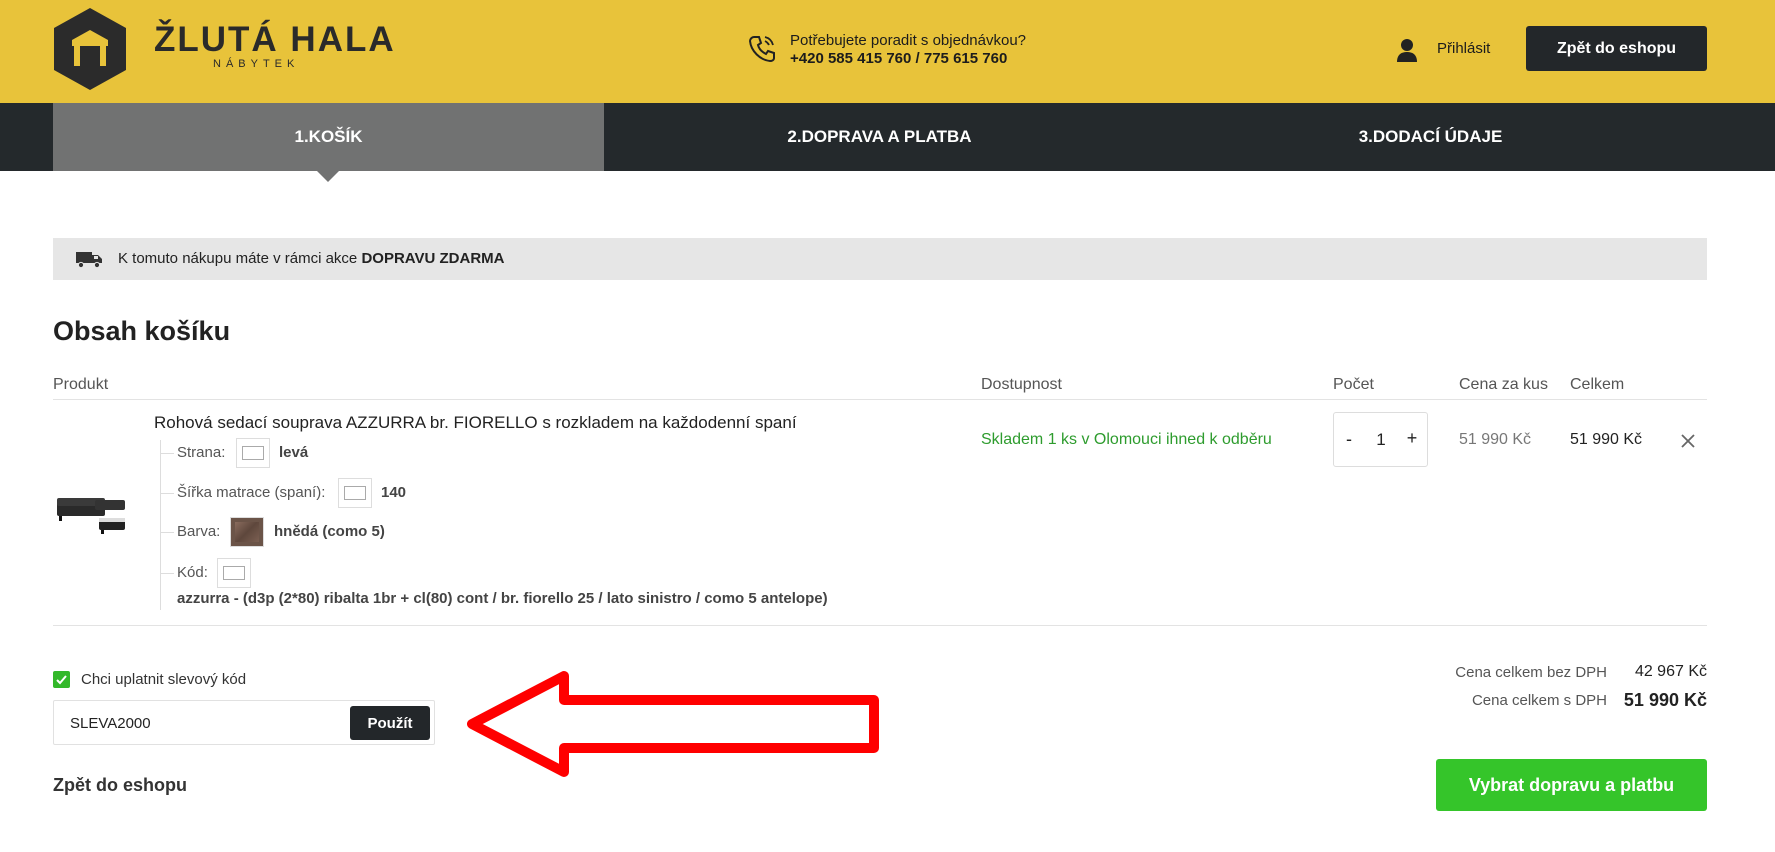 This screenshot has height=852, width=1775. What do you see at coordinates (201, 452) in the screenshot?
I see `attribute-label: Strana:` at bounding box center [201, 452].